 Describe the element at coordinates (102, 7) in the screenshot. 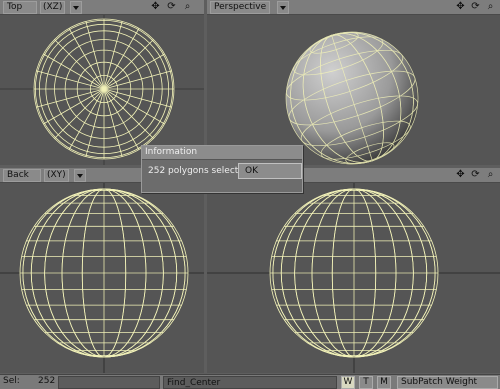

I see `viewport-top-toolbar: Top (XZ) ✥ ⟳ ⌕` at that location.